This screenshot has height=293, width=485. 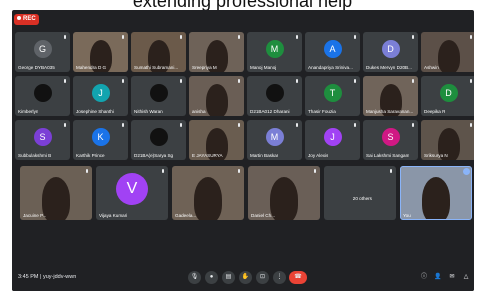 I want to click on record-dot-icon, so click(x=19, y=18).